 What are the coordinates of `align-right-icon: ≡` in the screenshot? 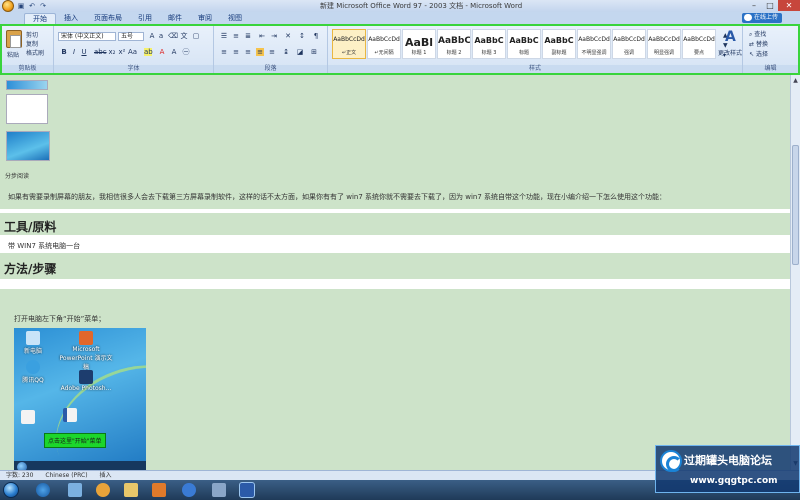 It's located at (248, 52).